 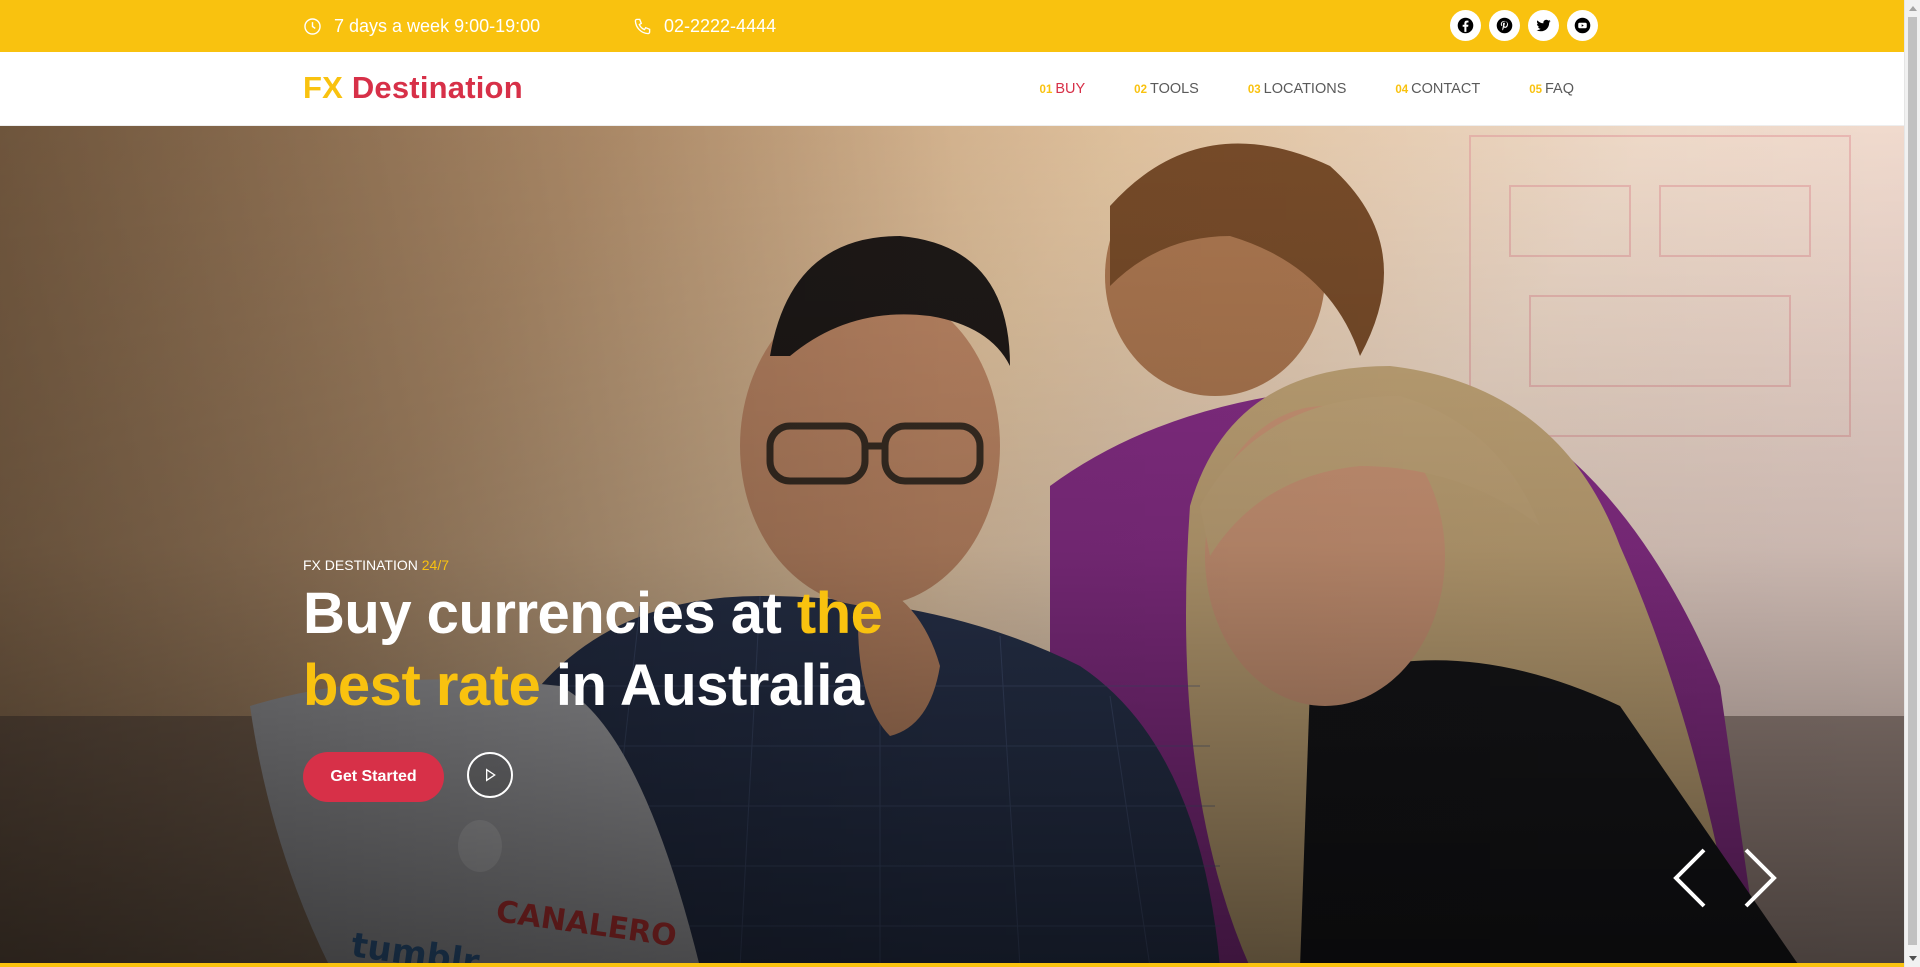 I want to click on scroll-up-arrow-icon, so click(x=1913, y=8).